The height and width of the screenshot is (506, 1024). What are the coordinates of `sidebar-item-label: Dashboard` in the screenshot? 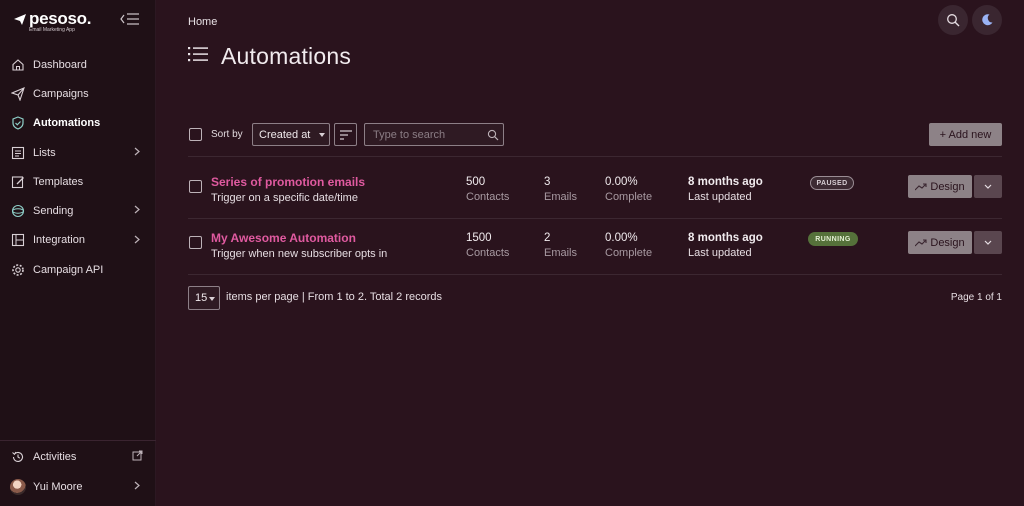 It's located at (60, 64).